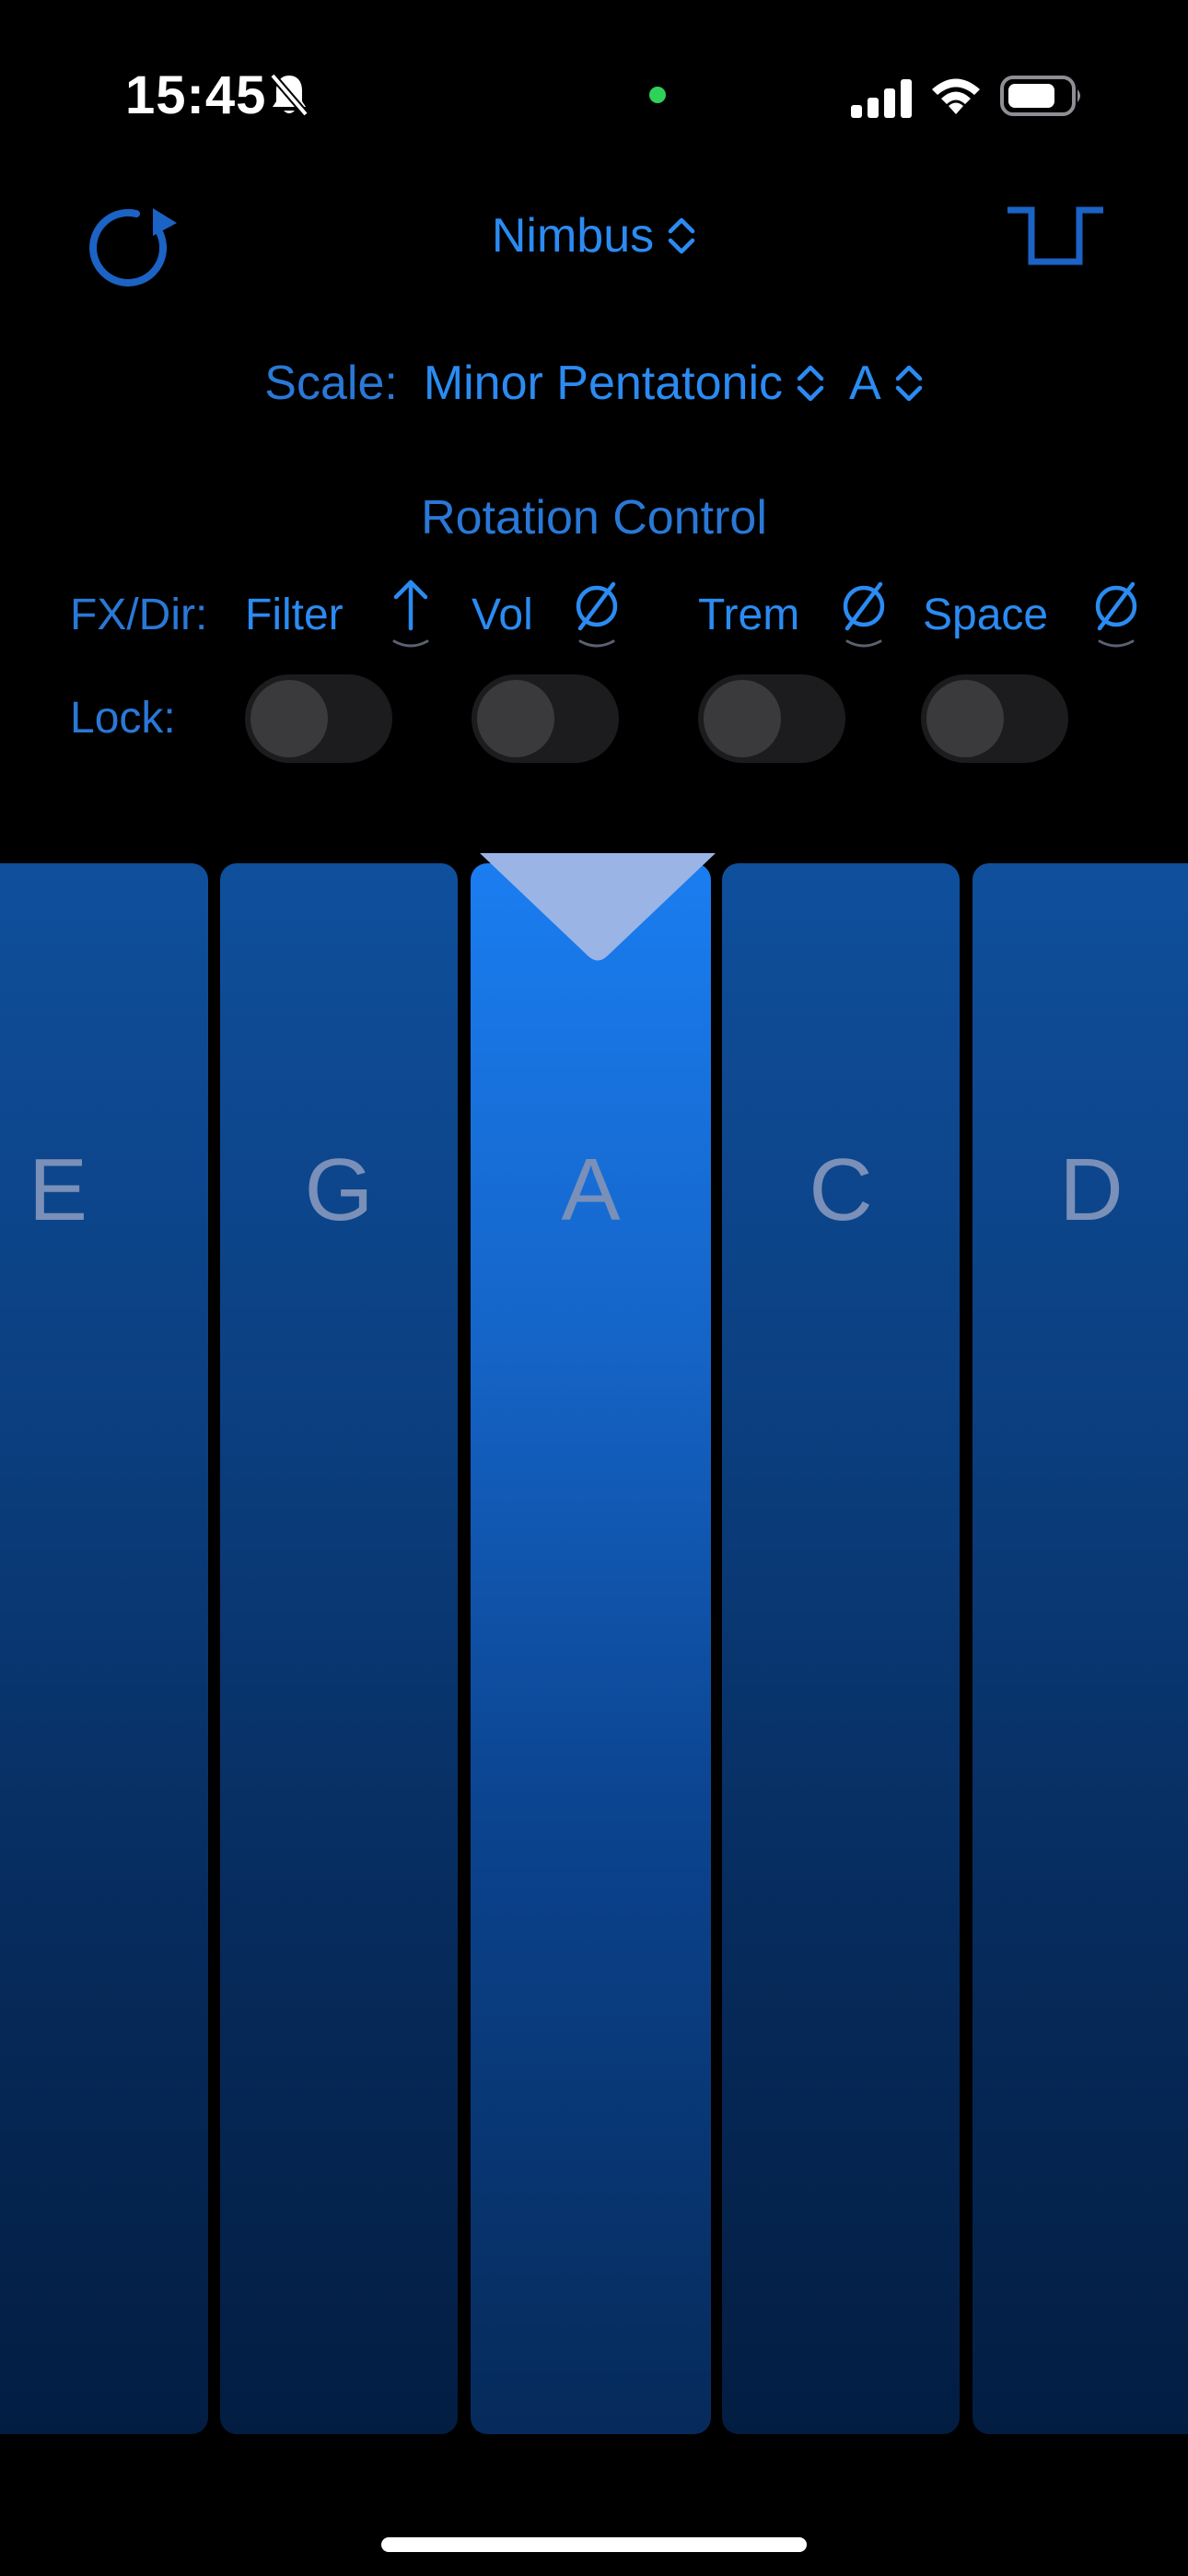 The image size is (1188, 2576). I want to click on lock-toggle-filter, so click(318, 718).